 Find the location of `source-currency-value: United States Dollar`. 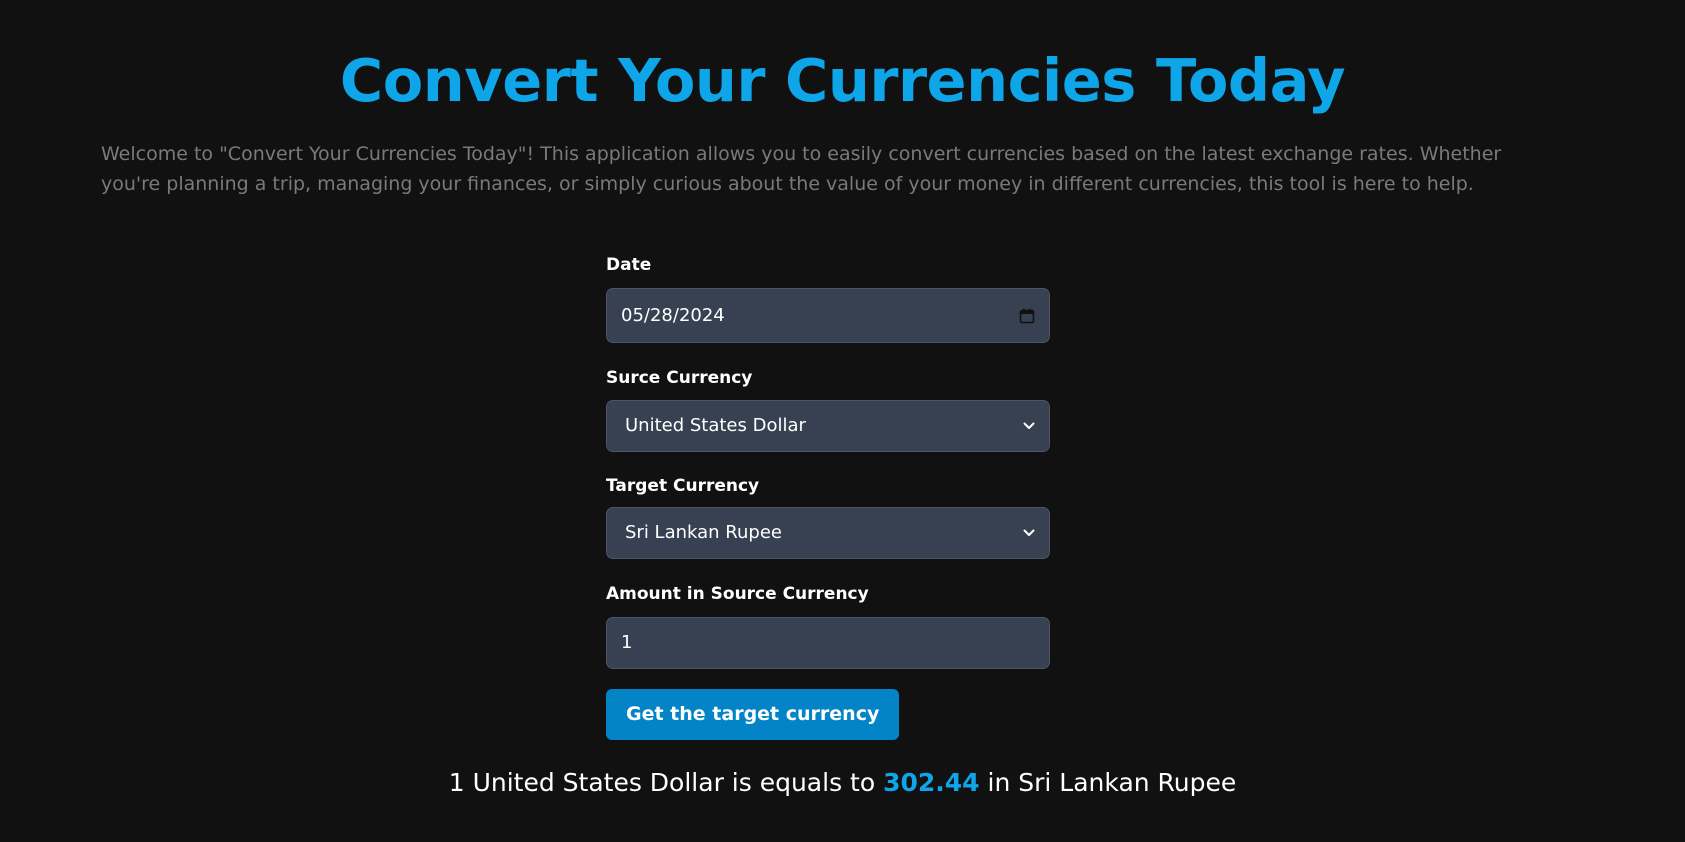

source-currency-value: United States Dollar is located at coordinates (715, 425).